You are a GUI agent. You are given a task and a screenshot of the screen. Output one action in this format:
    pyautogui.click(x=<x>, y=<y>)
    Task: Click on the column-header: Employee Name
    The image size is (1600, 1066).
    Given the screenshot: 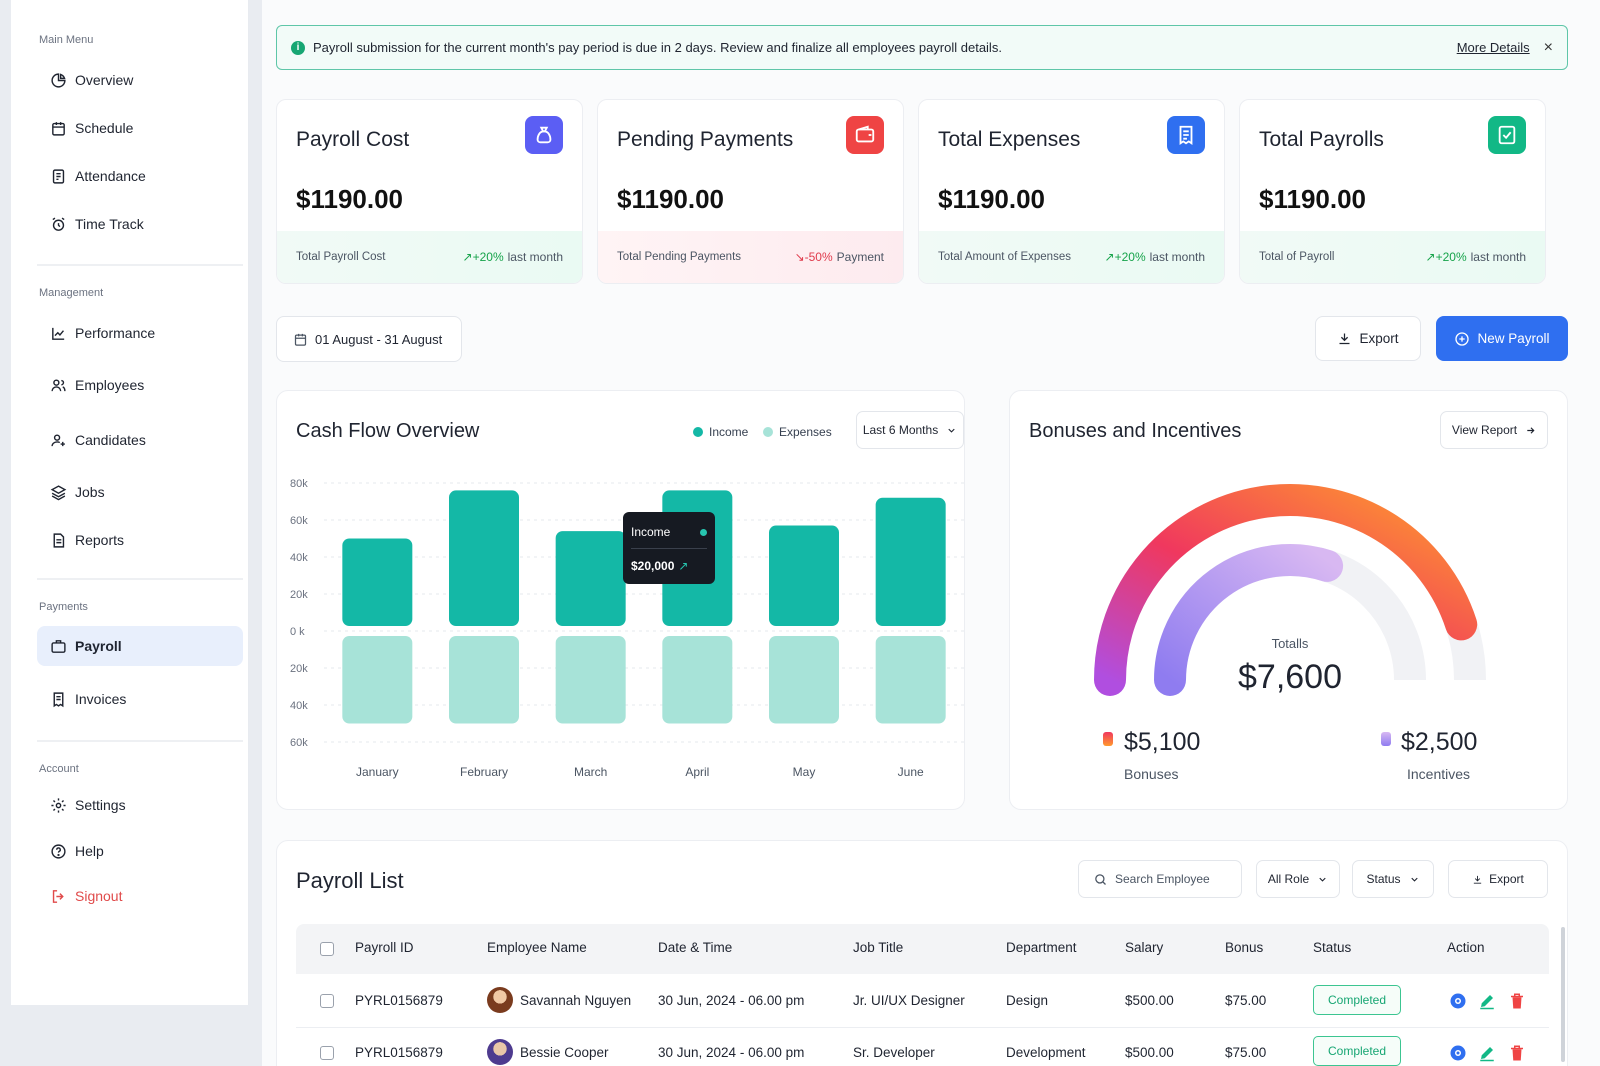 What is the action you would take?
    pyautogui.click(x=537, y=947)
    